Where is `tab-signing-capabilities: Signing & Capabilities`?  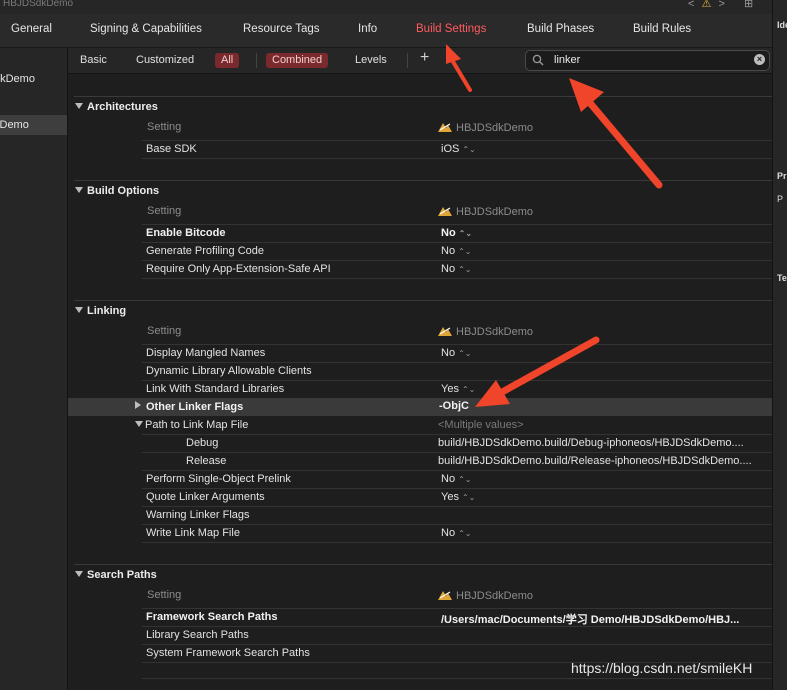
tab-signing-capabilities: Signing & Capabilities is located at coordinates (146, 29).